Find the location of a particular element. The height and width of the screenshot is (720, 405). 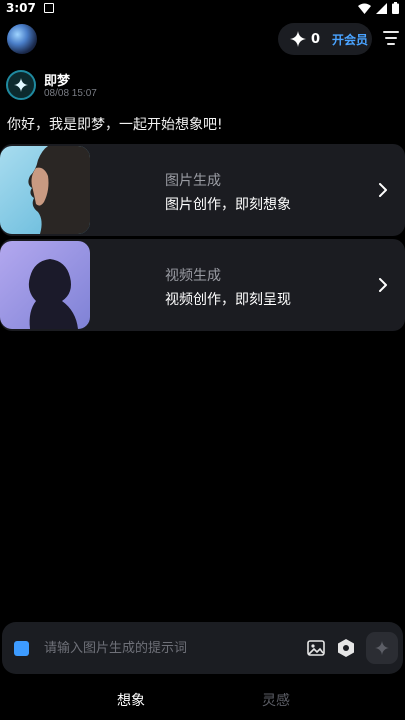

status-time: 3:07 is located at coordinates (21, 8).